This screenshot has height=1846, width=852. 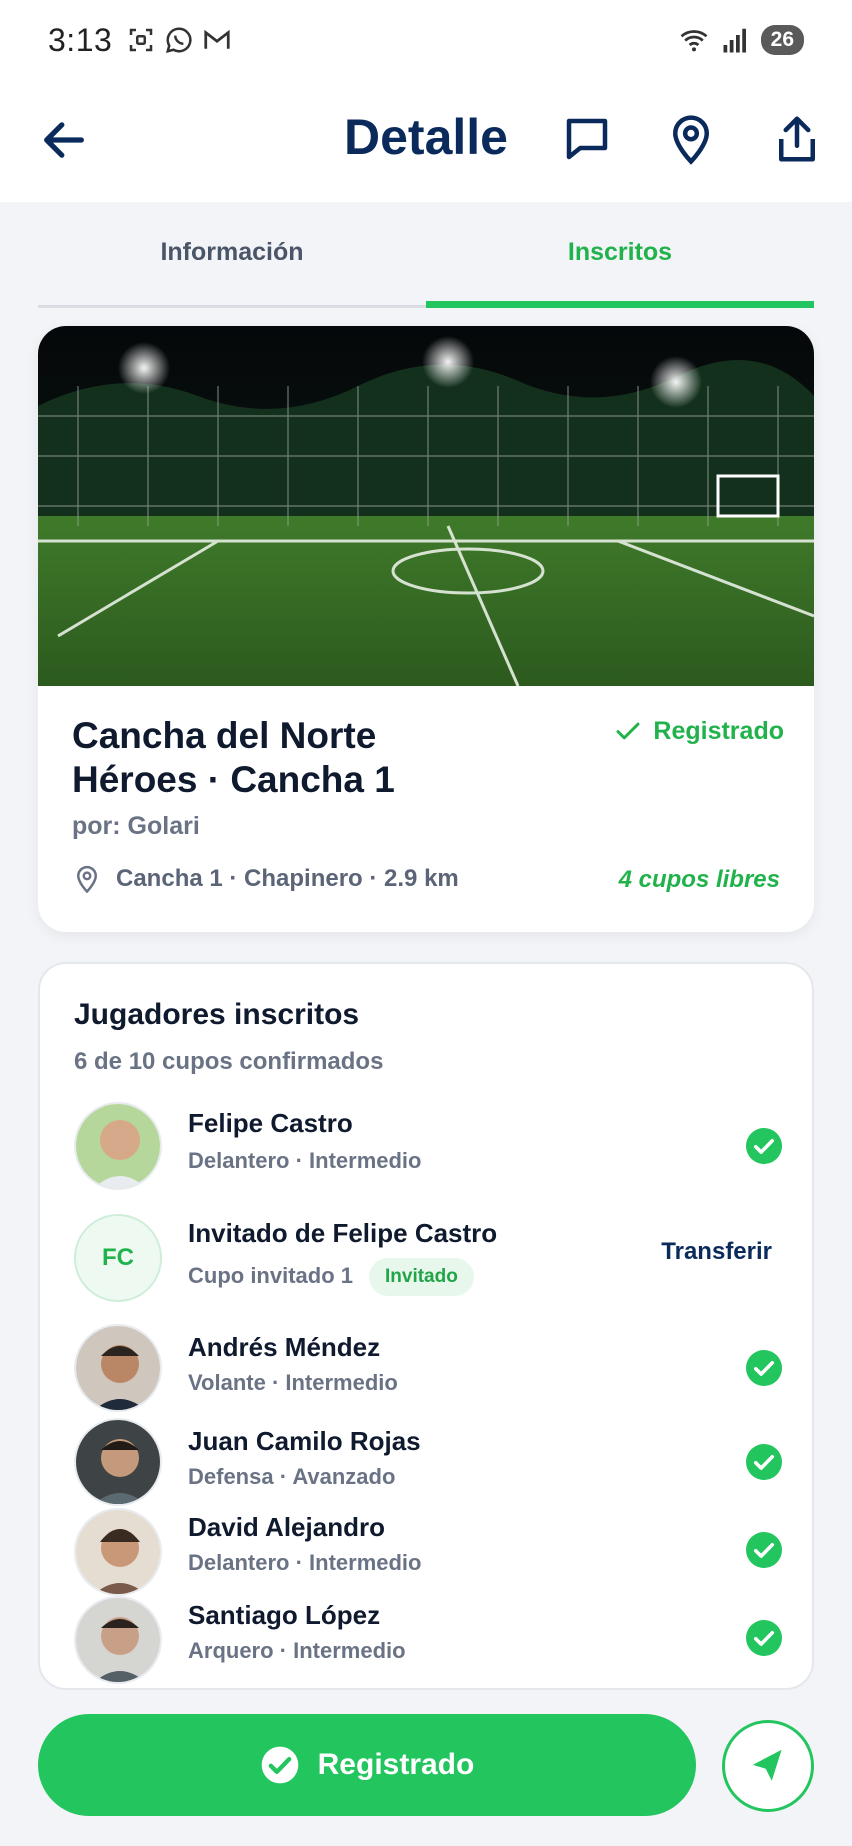 What do you see at coordinates (118, 1258) in the screenshot?
I see `avatar: FC` at bounding box center [118, 1258].